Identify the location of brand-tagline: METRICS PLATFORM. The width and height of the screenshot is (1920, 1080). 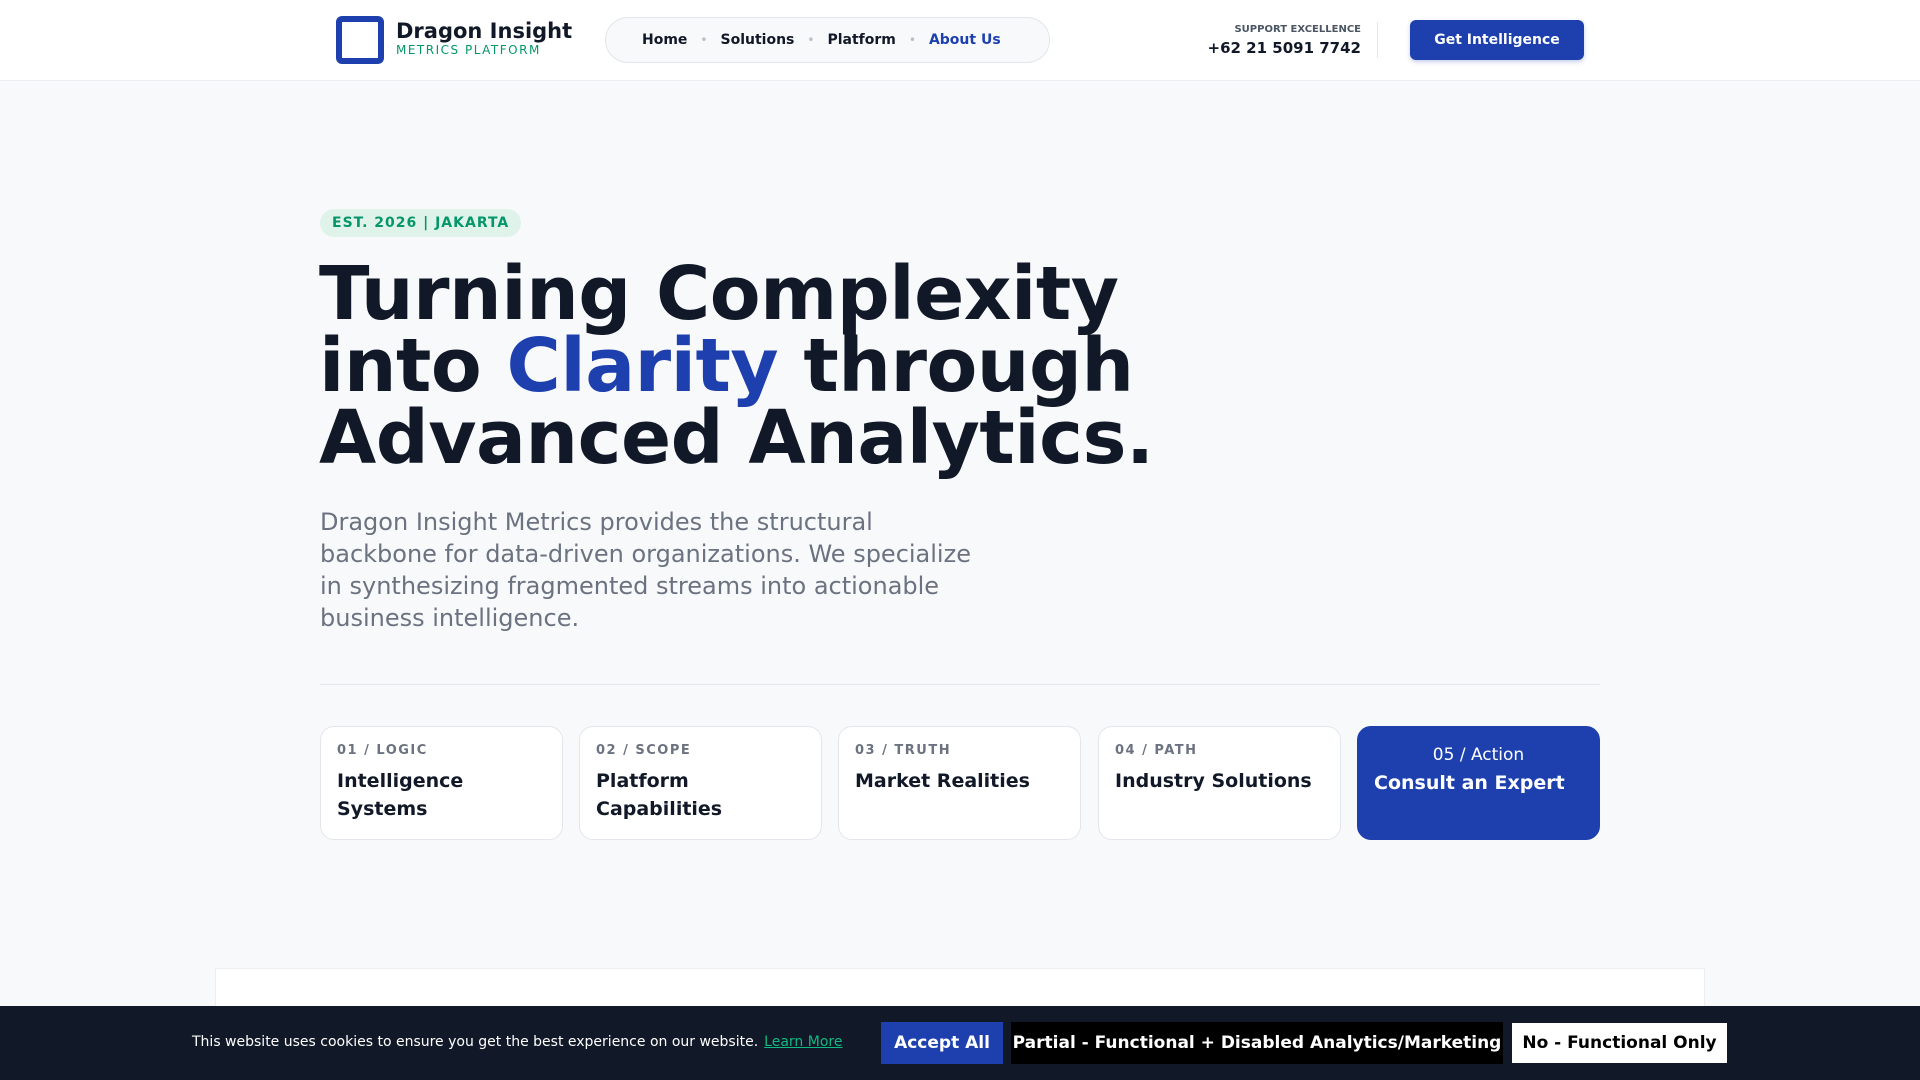
(468, 50).